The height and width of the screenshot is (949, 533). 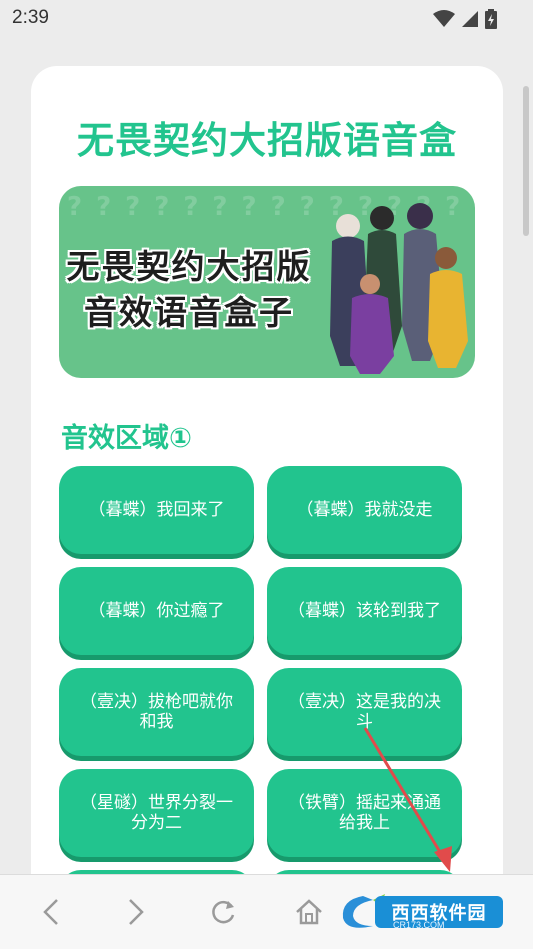 What do you see at coordinates (423, 912) in the screenshot?
I see `watermark-logo: 西西软件园 CR173.COM` at bounding box center [423, 912].